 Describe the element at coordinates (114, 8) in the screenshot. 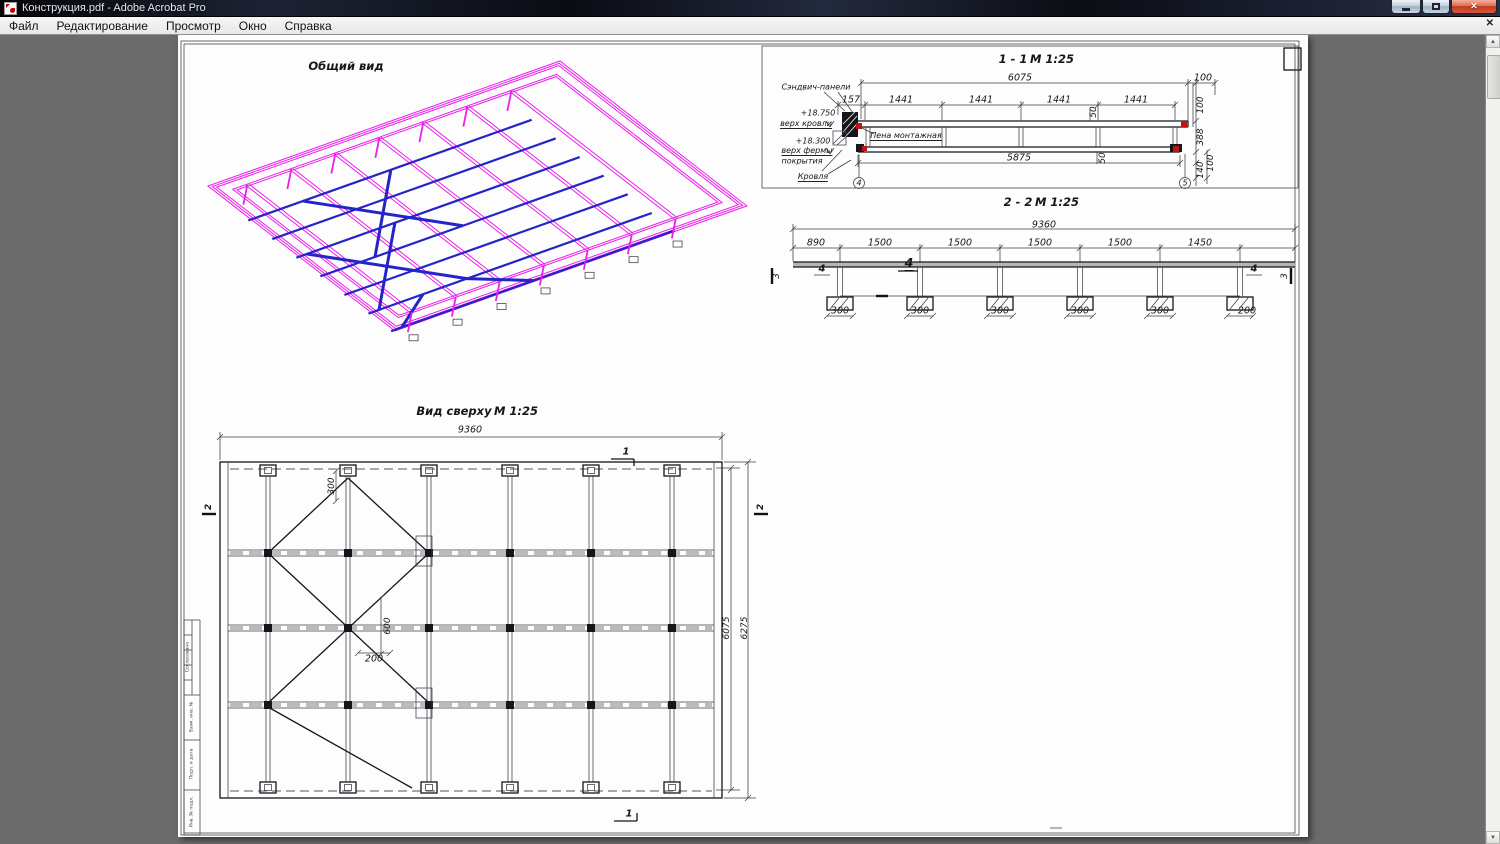

I see `window-title: Конструкция.pdf - Adobe Acrobat Pro` at that location.